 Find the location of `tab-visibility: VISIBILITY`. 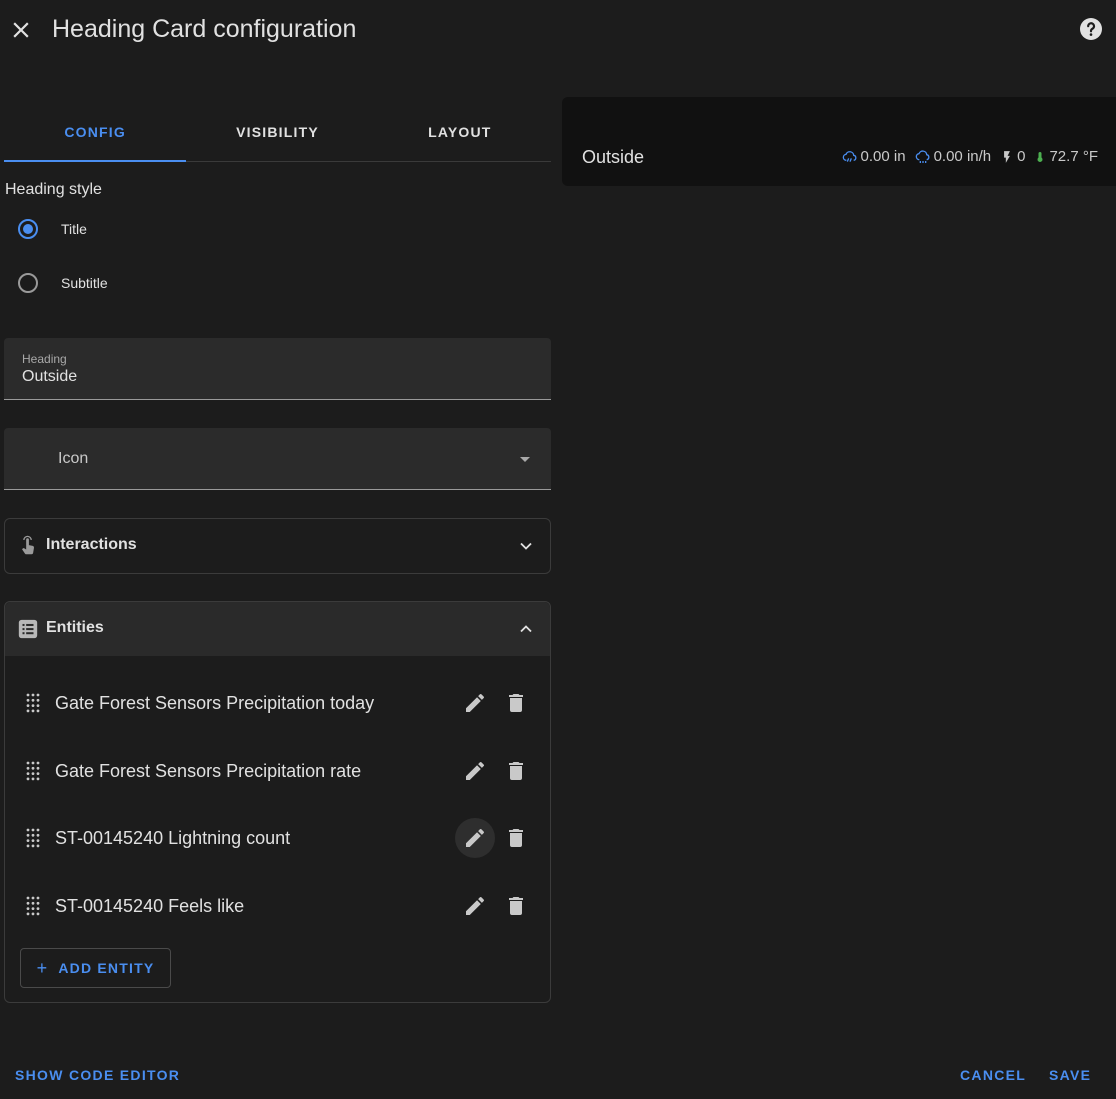

tab-visibility: VISIBILITY is located at coordinates (277, 130).